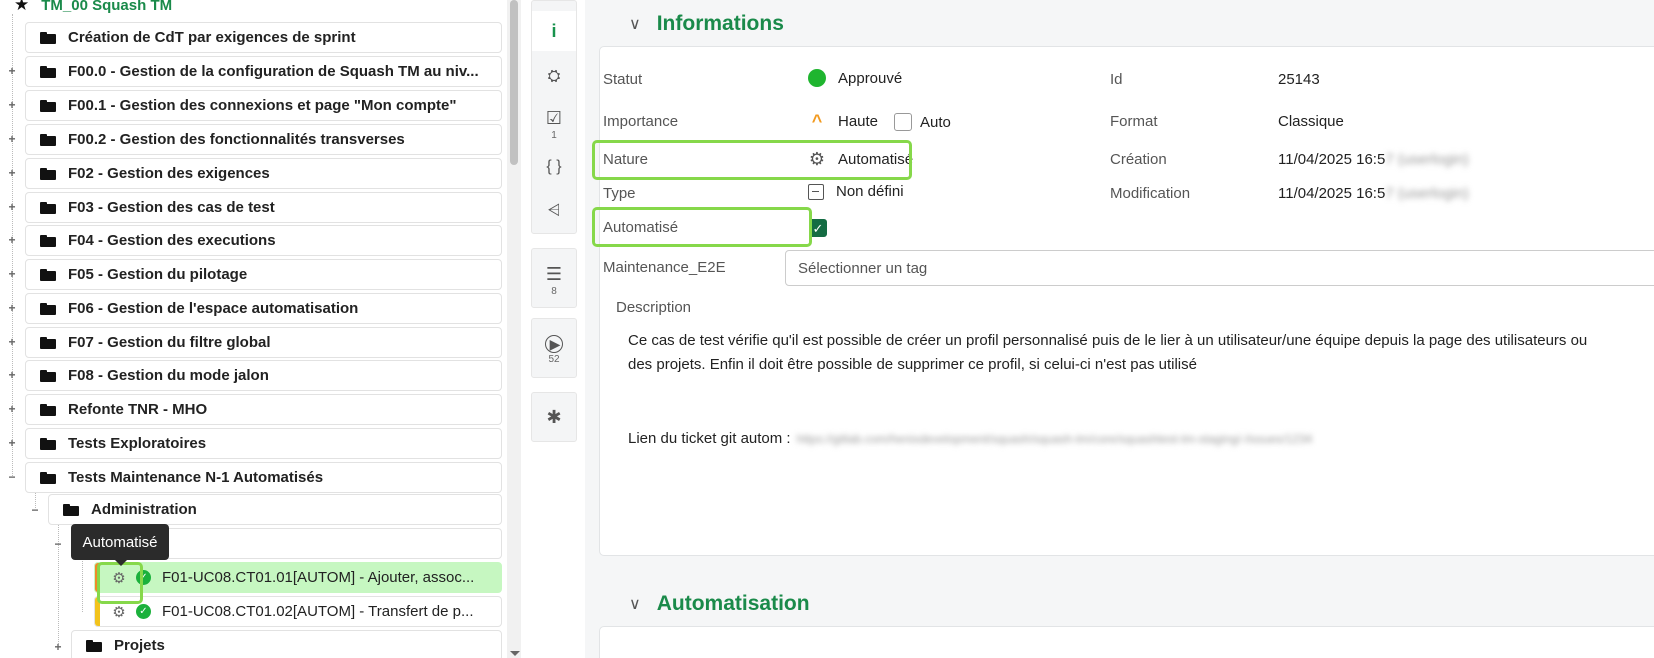 The image size is (1654, 658). What do you see at coordinates (263, 443) in the screenshot?
I see `tree-folder: Tests Exploratoires` at bounding box center [263, 443].